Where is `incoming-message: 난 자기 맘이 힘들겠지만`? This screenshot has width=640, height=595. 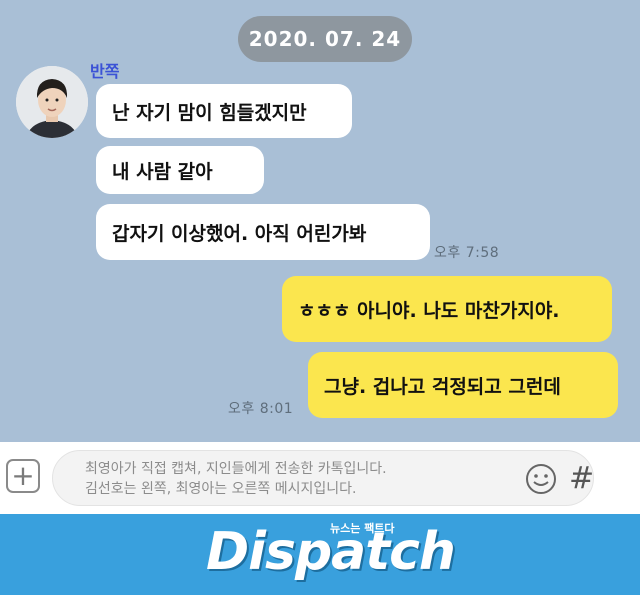
incoming-message: 난 자기 맘이 힘들겠지만 is located at coordinates (224, 111).